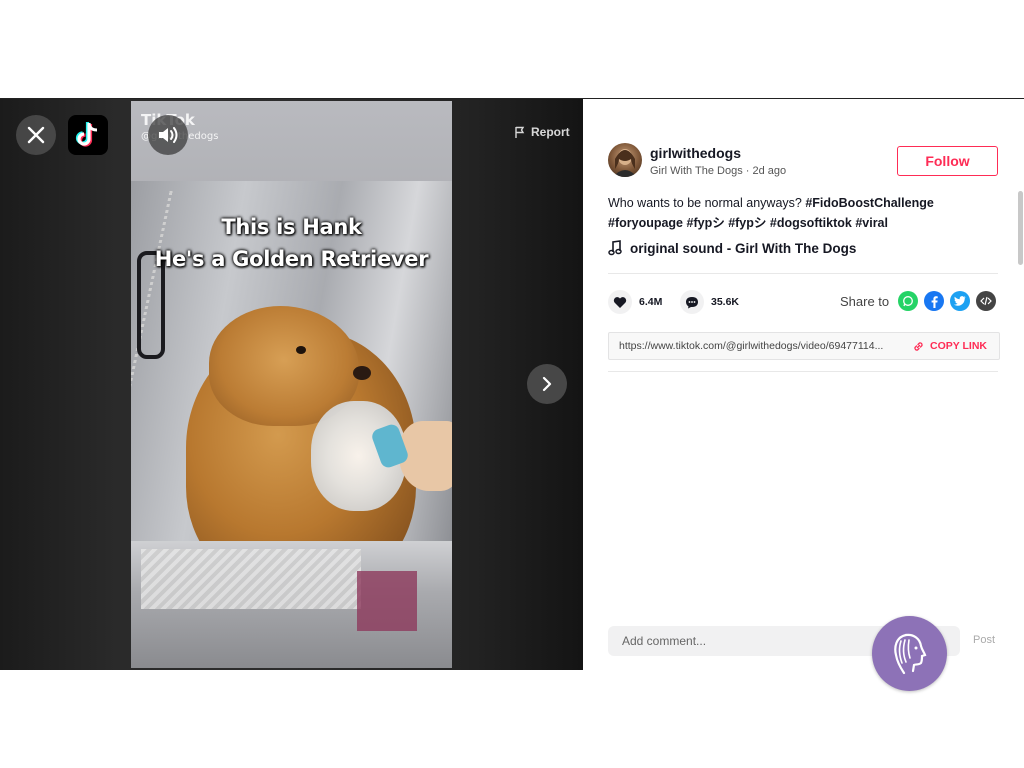 The image size is (1024, 768). I want to click on link-icon, so click(918, 346).